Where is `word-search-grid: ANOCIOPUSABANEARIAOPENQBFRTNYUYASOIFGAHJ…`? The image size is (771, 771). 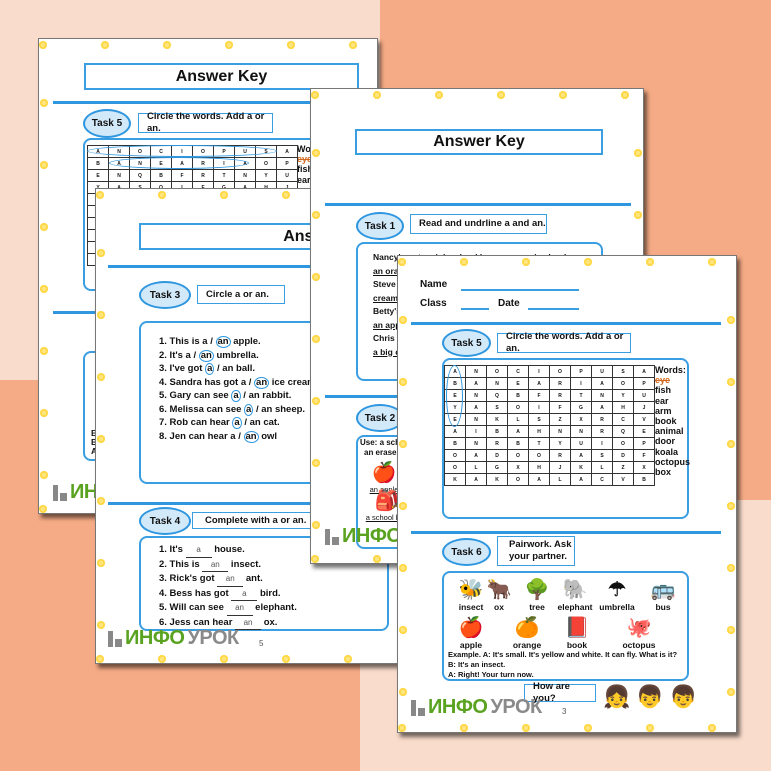 word-search-grid: ANOCIOPUSABANEARIAOPENQBFRTNYUYASOIFGAHJ… is located at coordinates (549, 425).